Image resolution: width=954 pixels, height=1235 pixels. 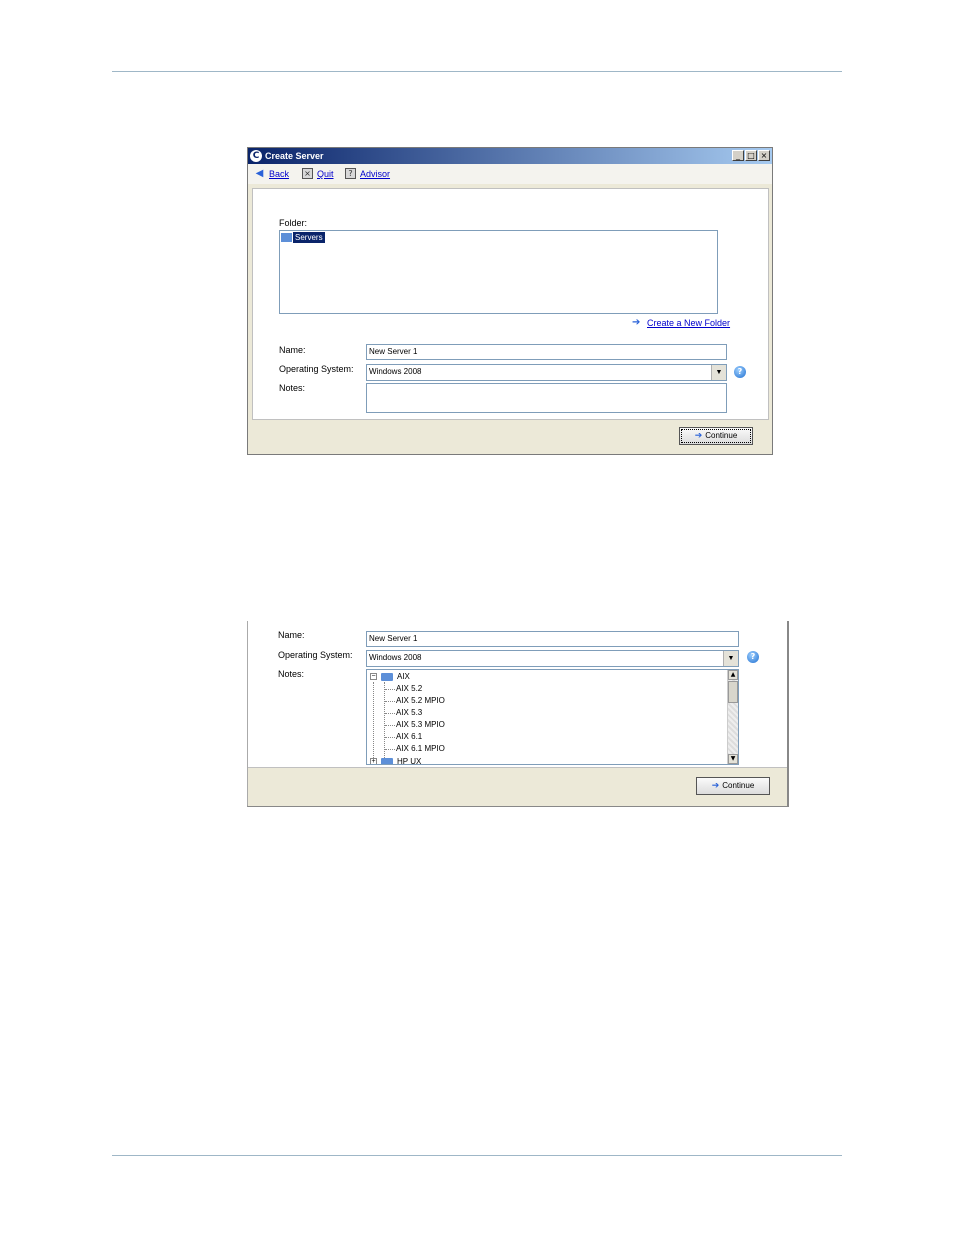 What do you see at coordinates (547, 701) in the screenshot?
I see `tree-item: AIX 5.2 MPIO` at bounding box center [547, 701].